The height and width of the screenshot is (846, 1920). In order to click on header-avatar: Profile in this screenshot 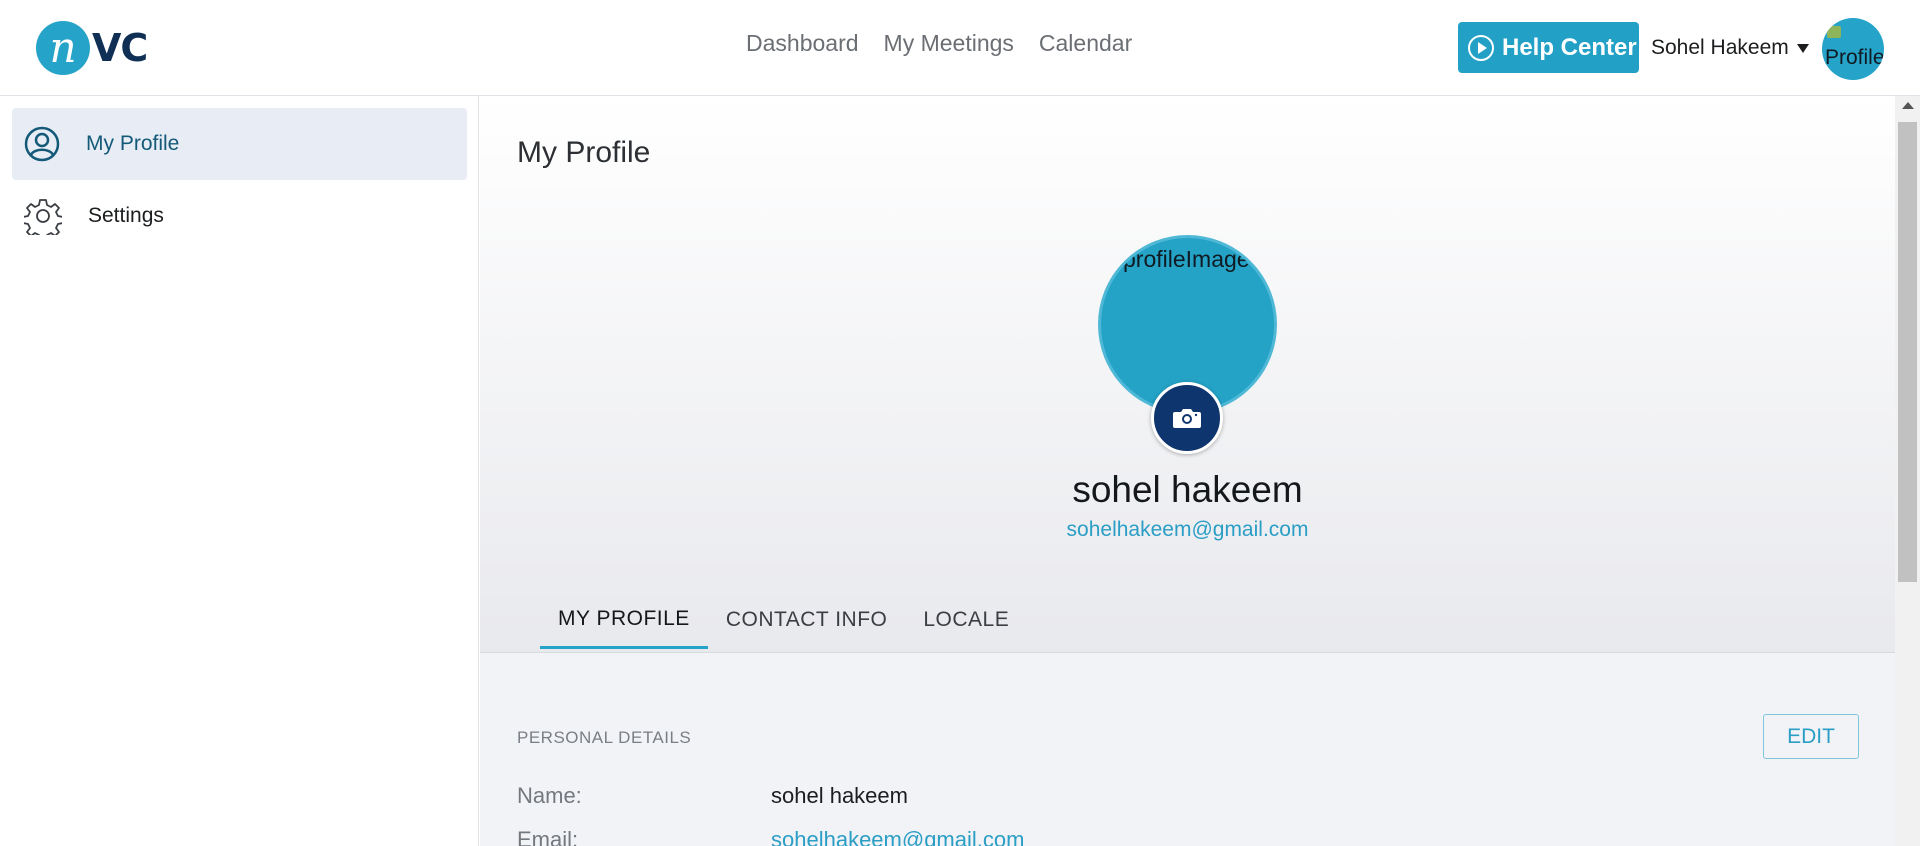, I will do `click(1853, 49)`.